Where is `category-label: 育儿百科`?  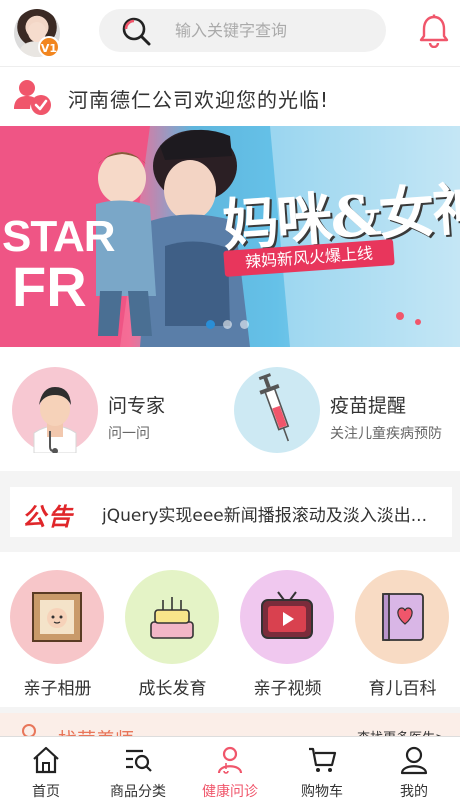
category-label: 育儿百科 is located at coordinates (402, 689).